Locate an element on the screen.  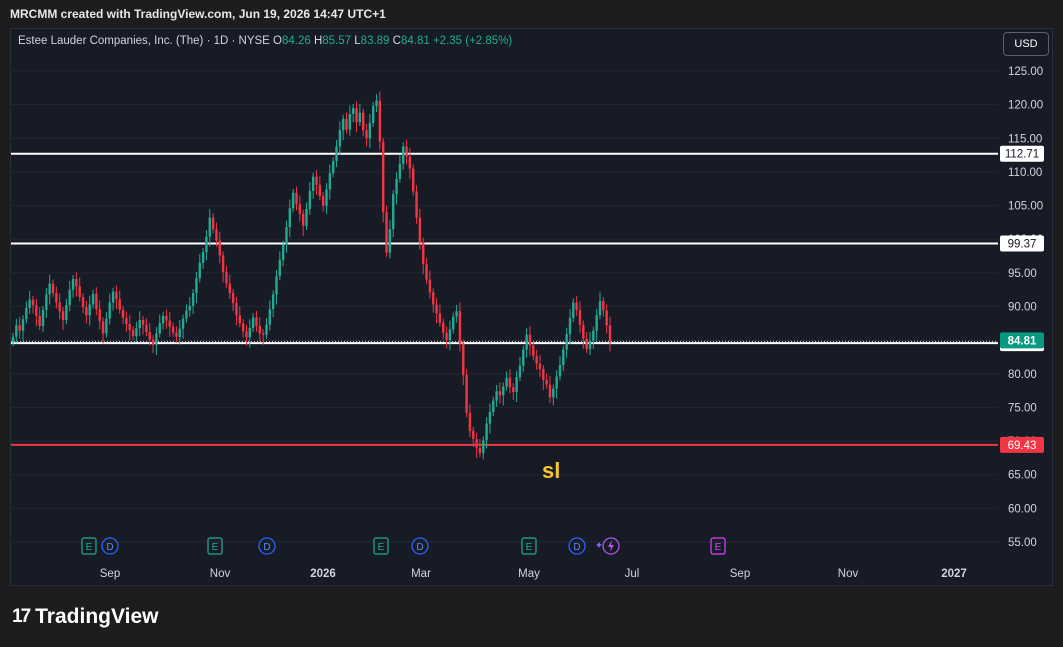
x-tick-label: Sep is located at coordinates (110, 574).